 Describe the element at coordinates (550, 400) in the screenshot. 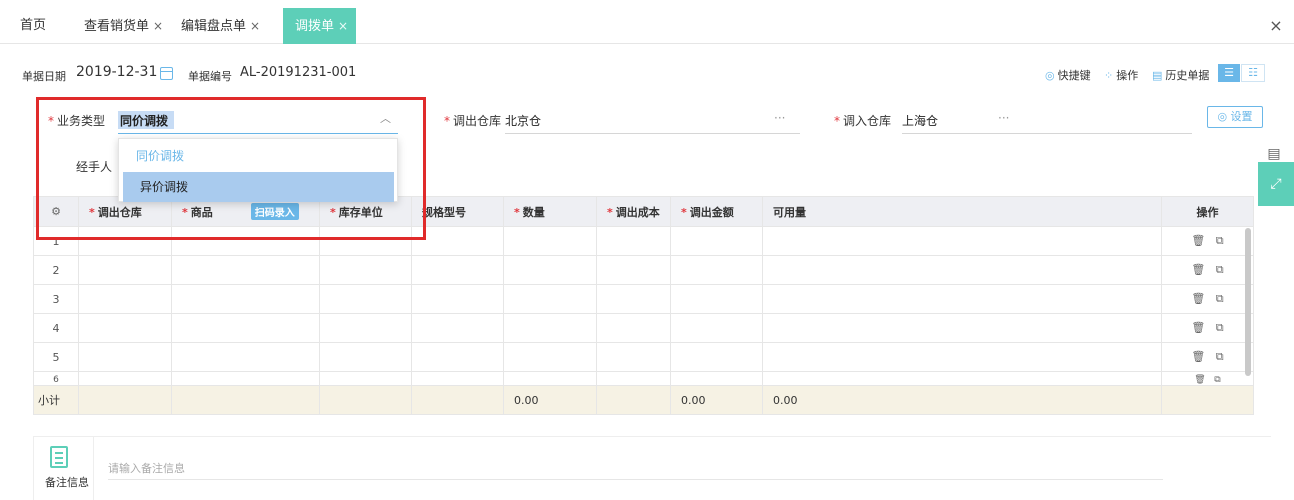

I see `subtotal-quantity: 0.00` at that location.